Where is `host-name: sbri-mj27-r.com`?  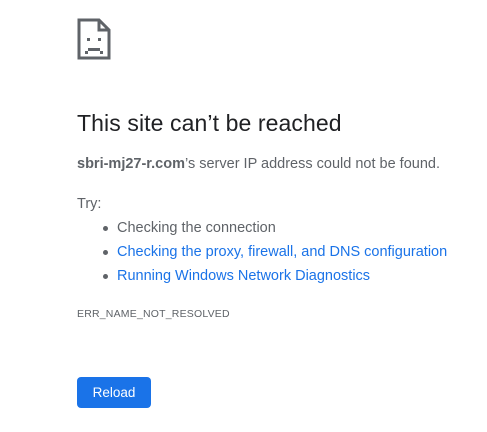 host-name: sbri-mj27-r.com is located at coordinates (131, 164).